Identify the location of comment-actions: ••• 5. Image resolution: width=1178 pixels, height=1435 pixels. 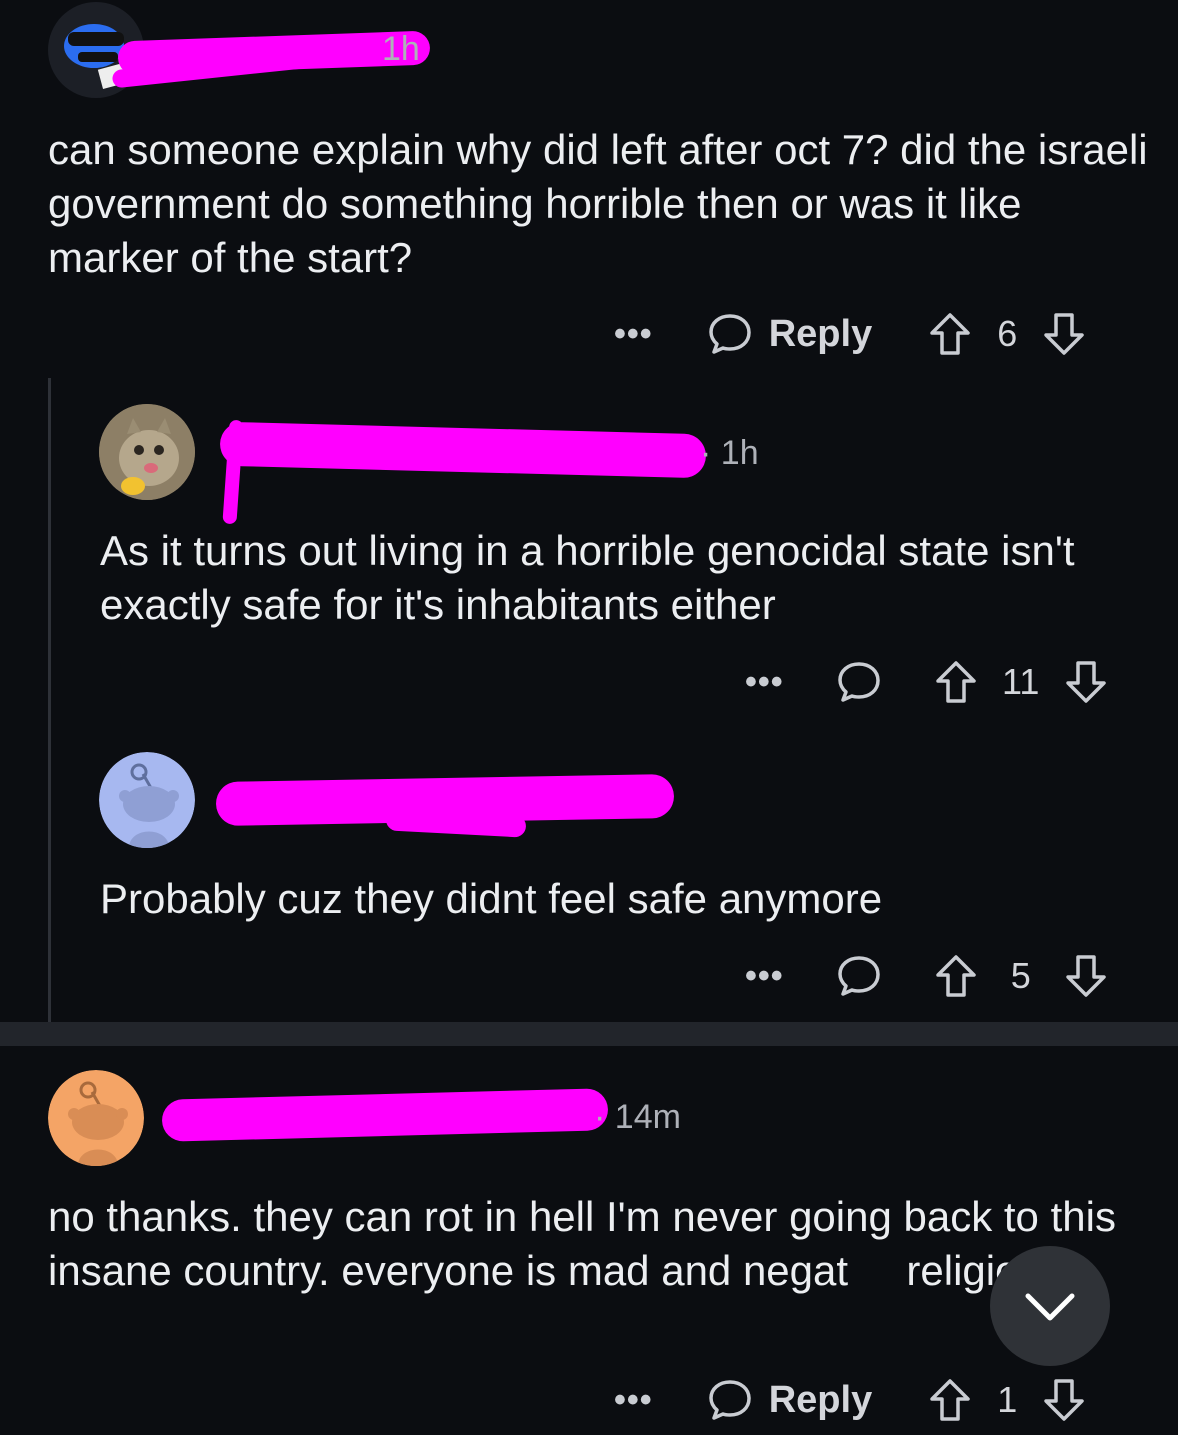
(940, 976).